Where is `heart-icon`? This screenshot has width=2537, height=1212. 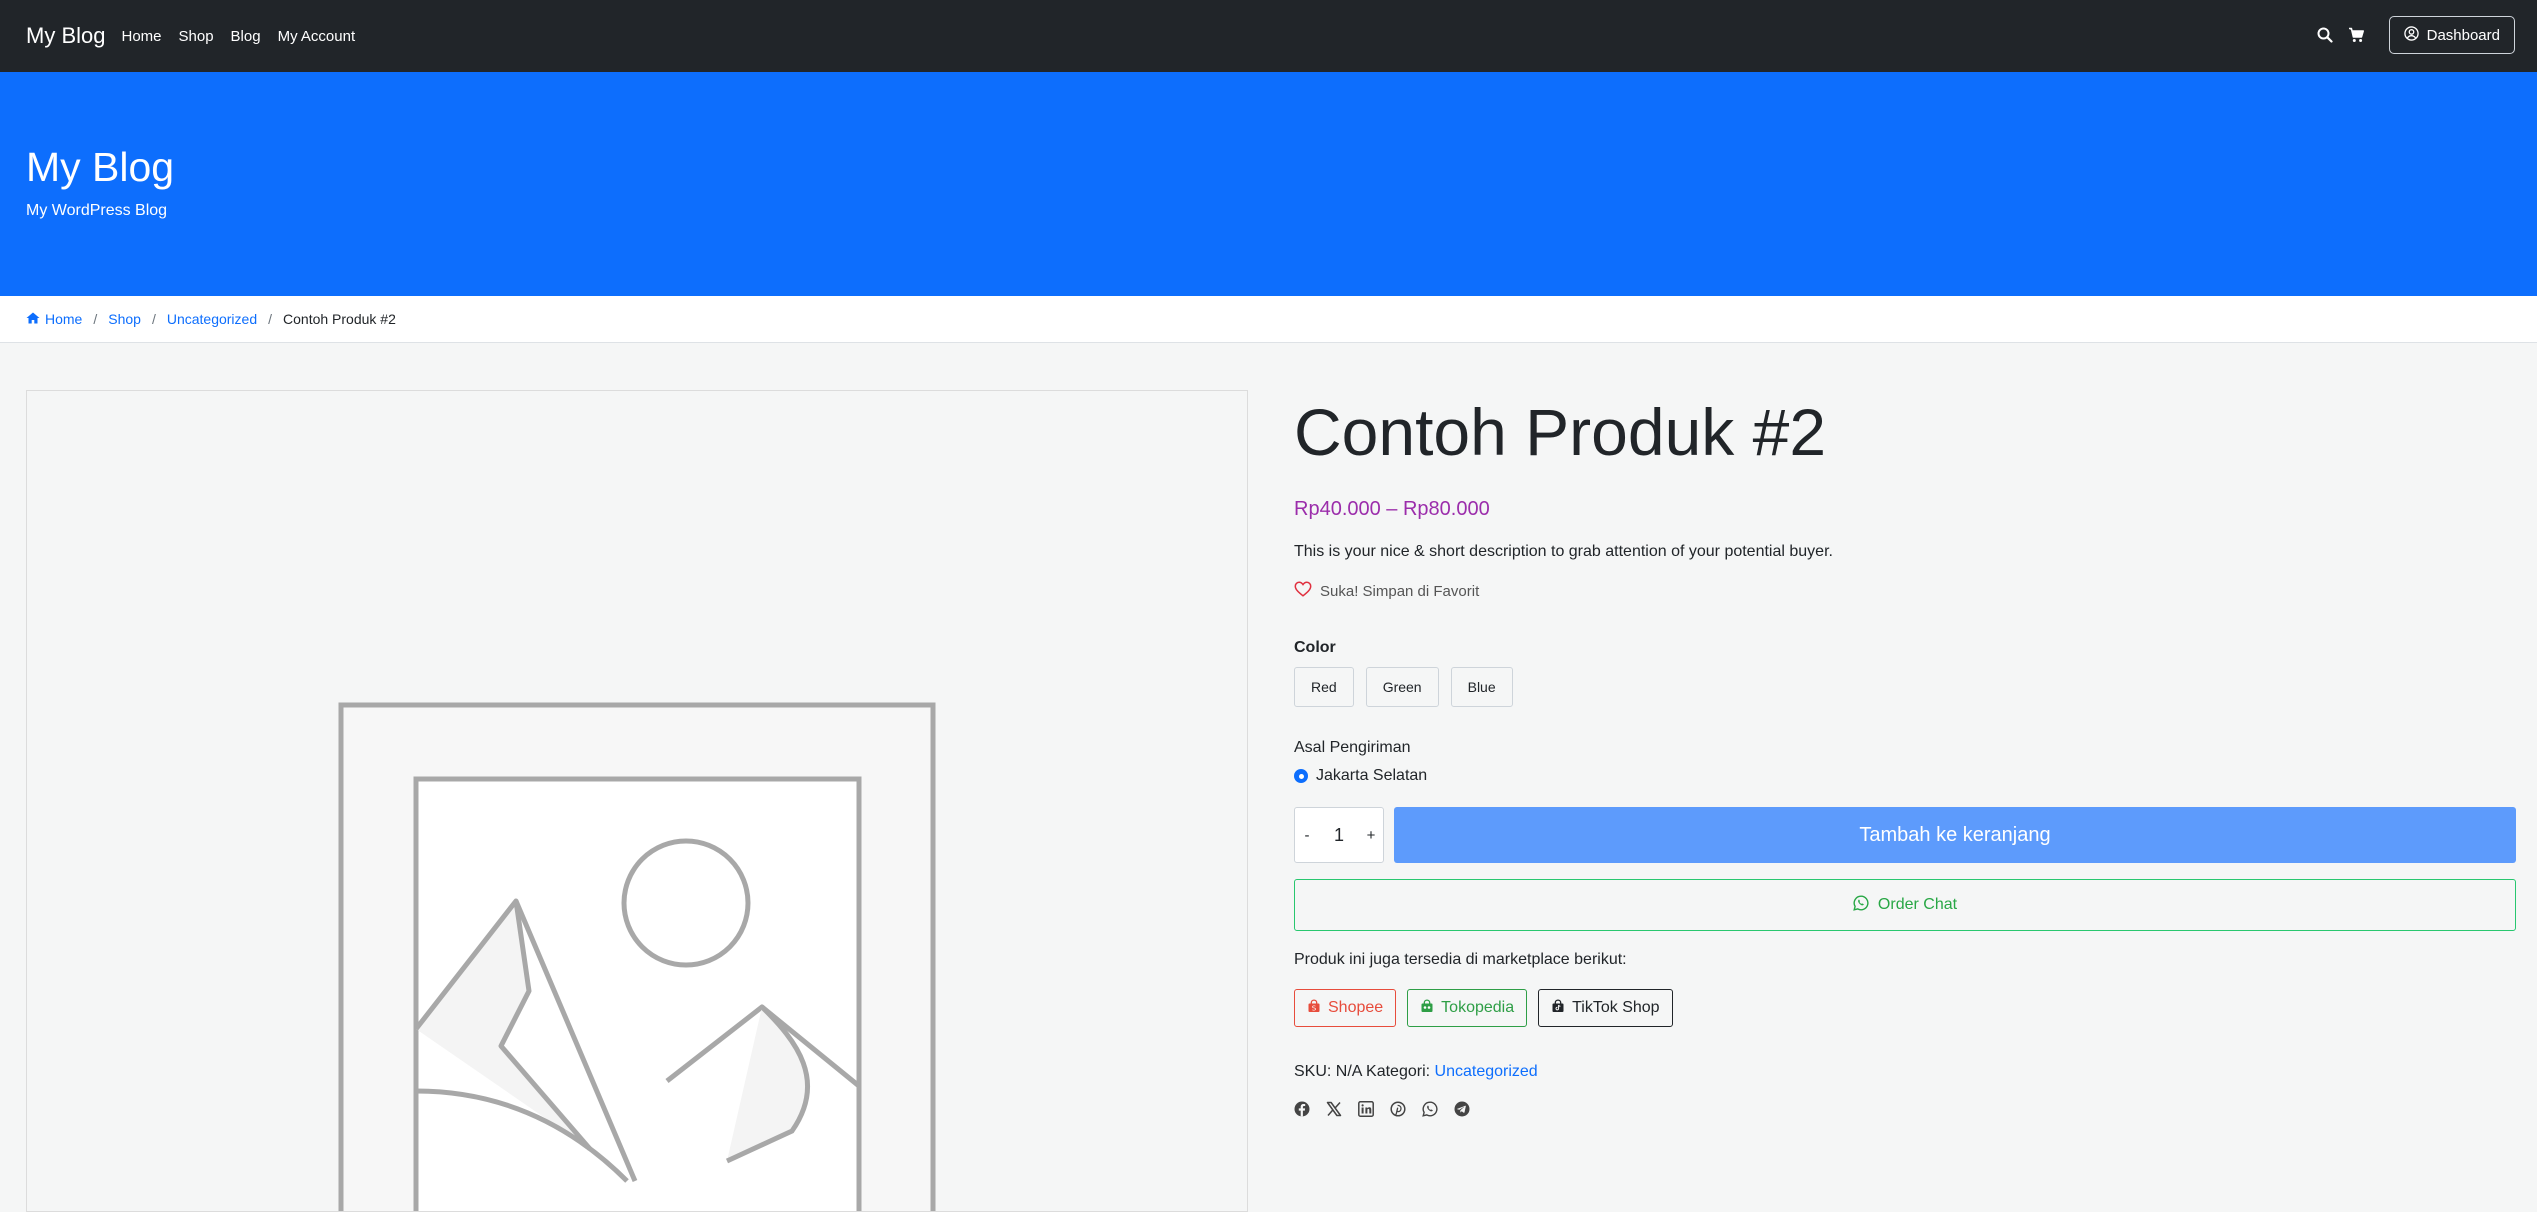 heart-icon is located at coordinates (1303, 591).